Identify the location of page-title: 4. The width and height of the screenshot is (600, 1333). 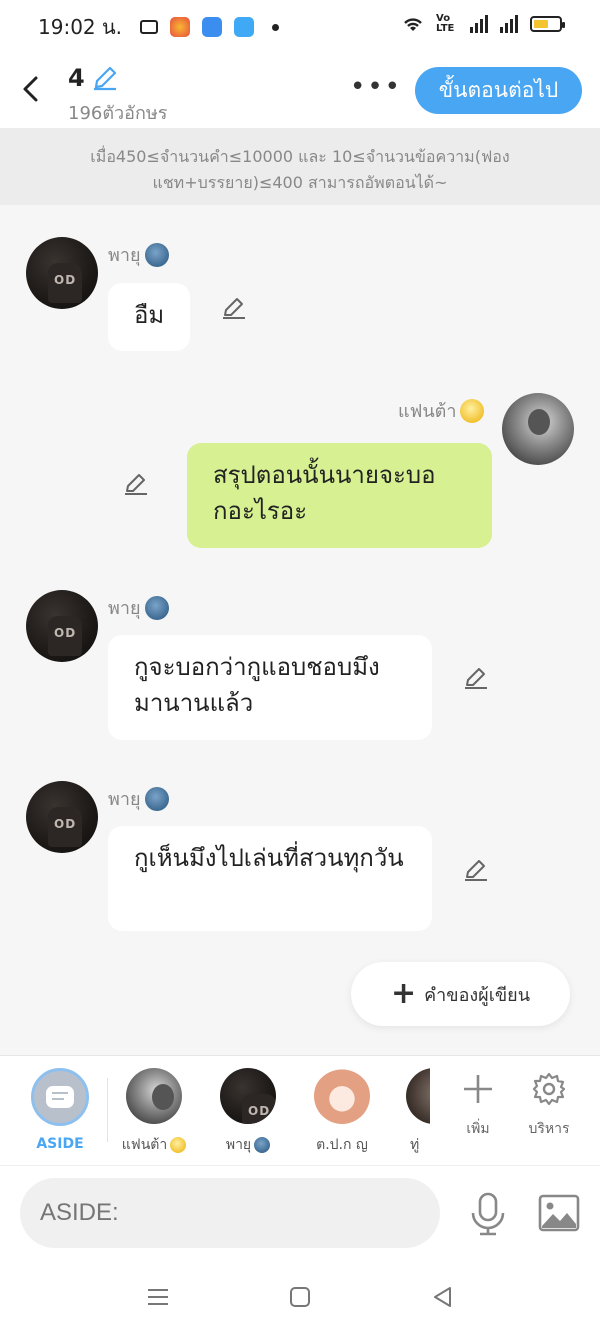
(93, 78).